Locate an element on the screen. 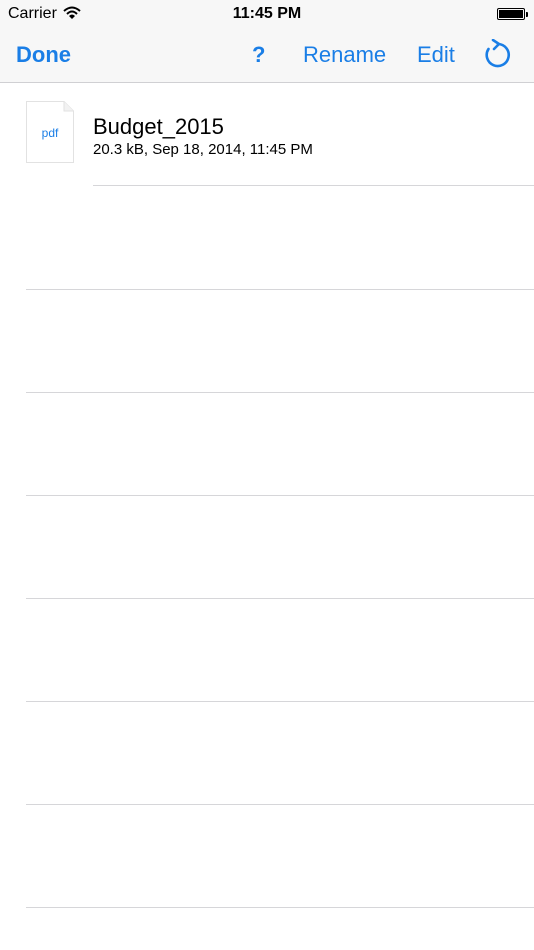 The width and height of the screenshot is (534, 950). file-meta: 20.3 kB, Sep 18, 2014, 11:45 PM is located at coordinates (203, 149).